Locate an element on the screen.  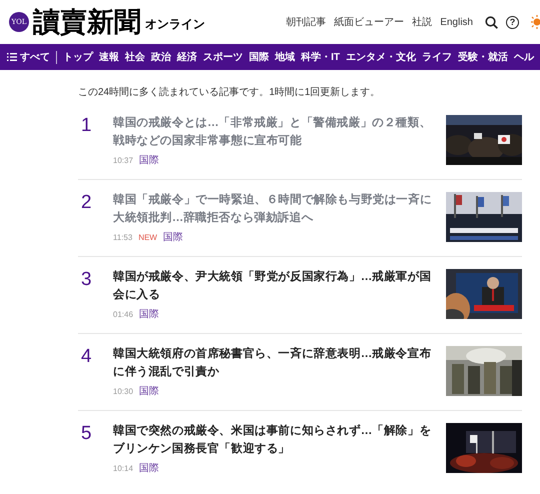
rank-number: 4 is located at coordinates (86, 357).